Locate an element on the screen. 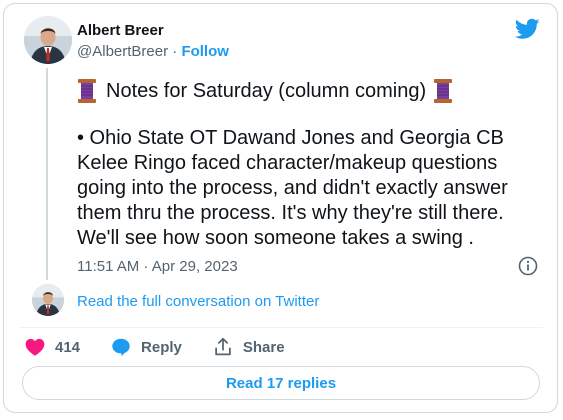 This screenshot has width=563, height=420. author-avatar is located at coordinates (48, 40).